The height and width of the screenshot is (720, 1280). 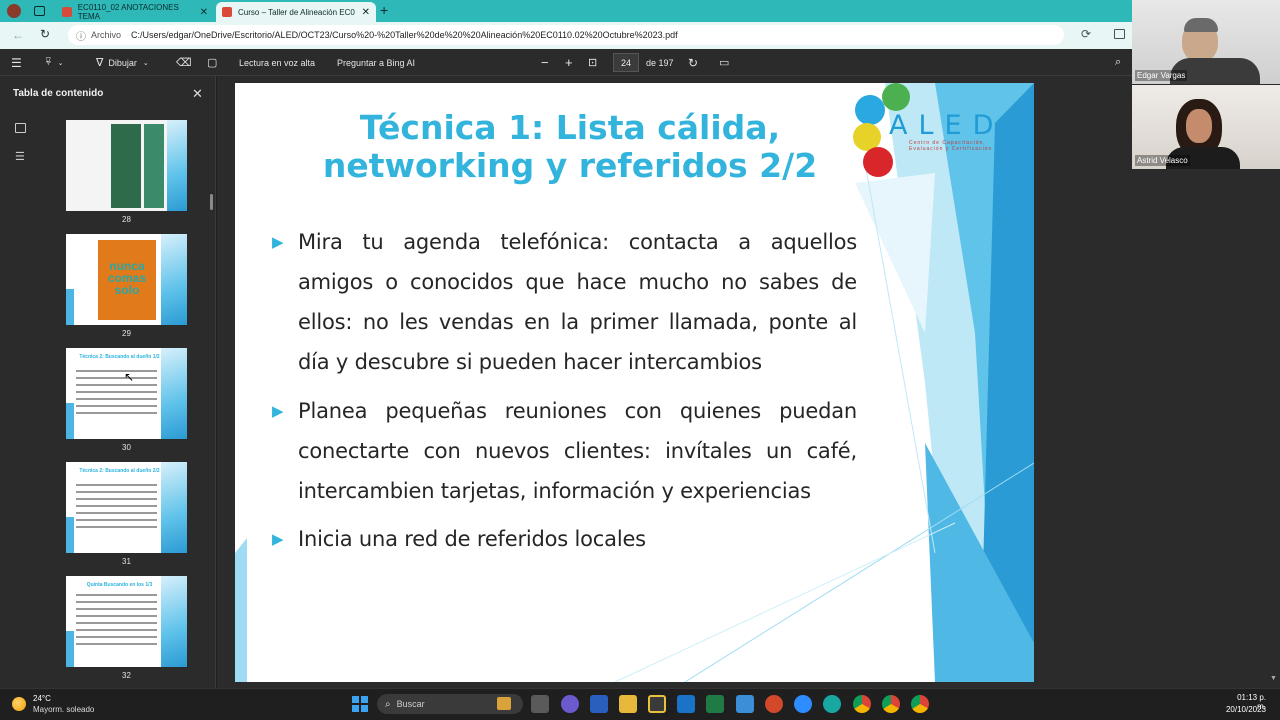 What do you see at coordinates (803, 704) in the screenshot?
I see `zoom-app-icon` at bounding box center [803, 704].